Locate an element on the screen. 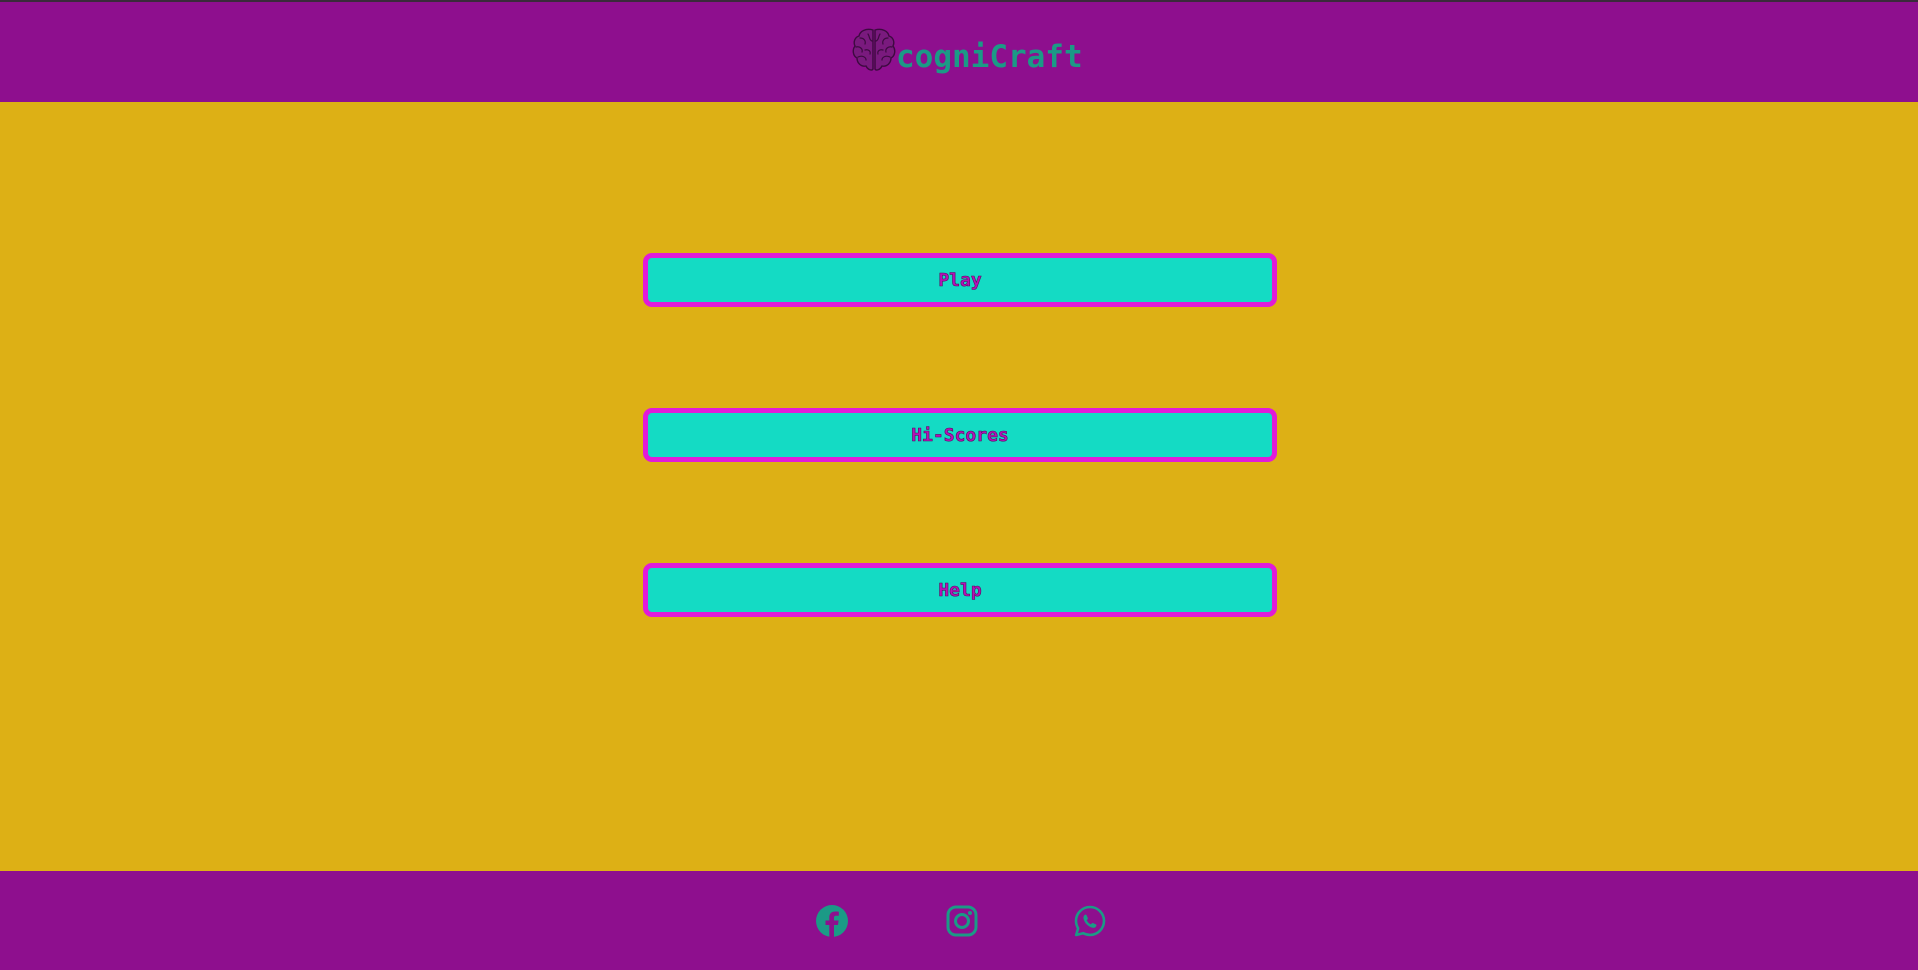 The height and width of the screenshot is (970, 1918). play-button-label: Play is located at coordinates (960, 280).